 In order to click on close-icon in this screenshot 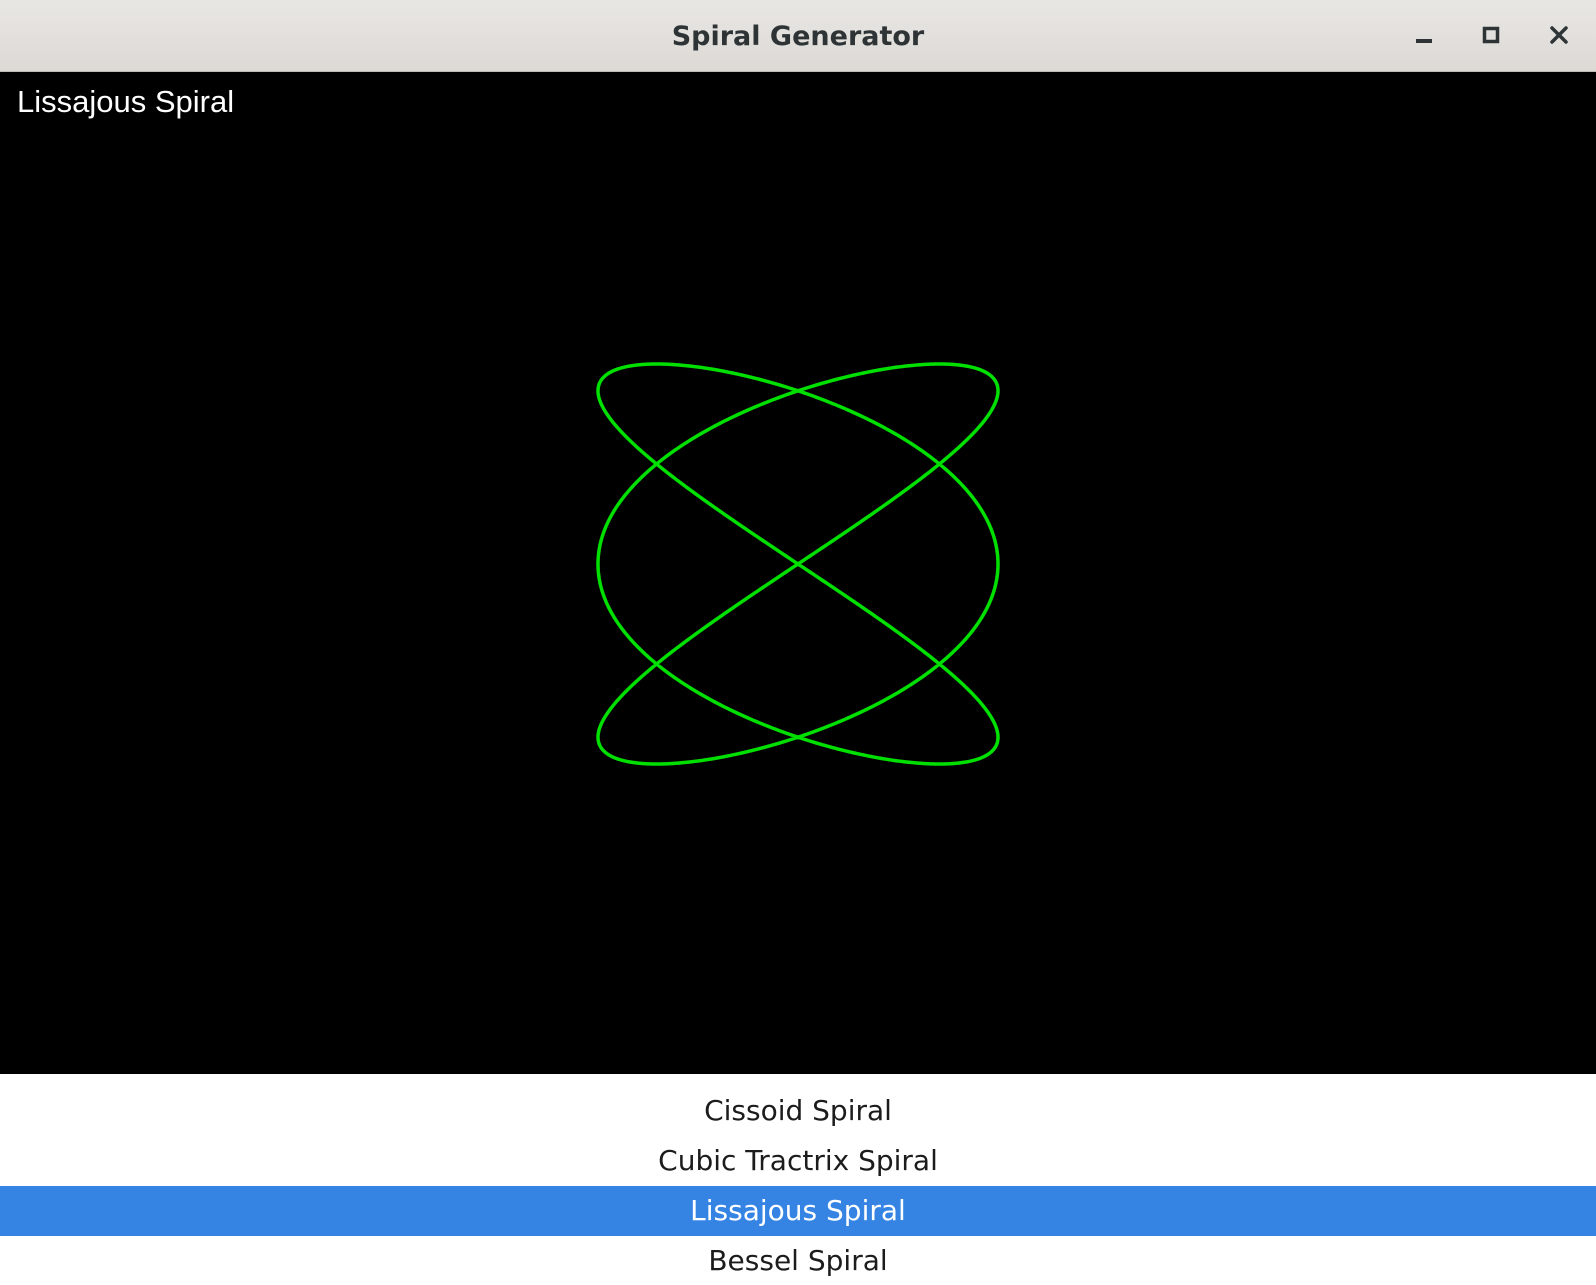, I will do `click(1559, 35)`.